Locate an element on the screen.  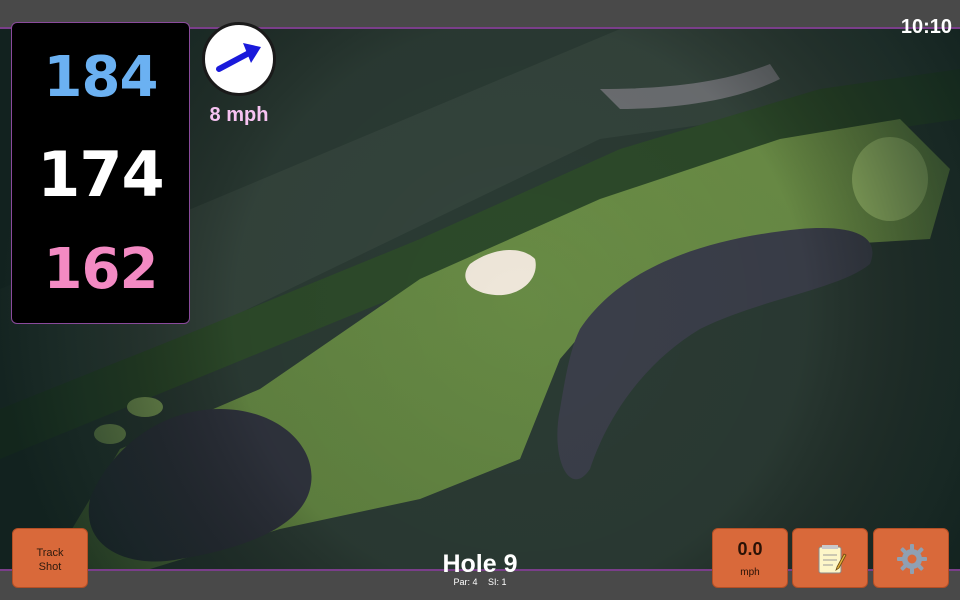
middle-distance: 174 is located at coordinates (100, 174).